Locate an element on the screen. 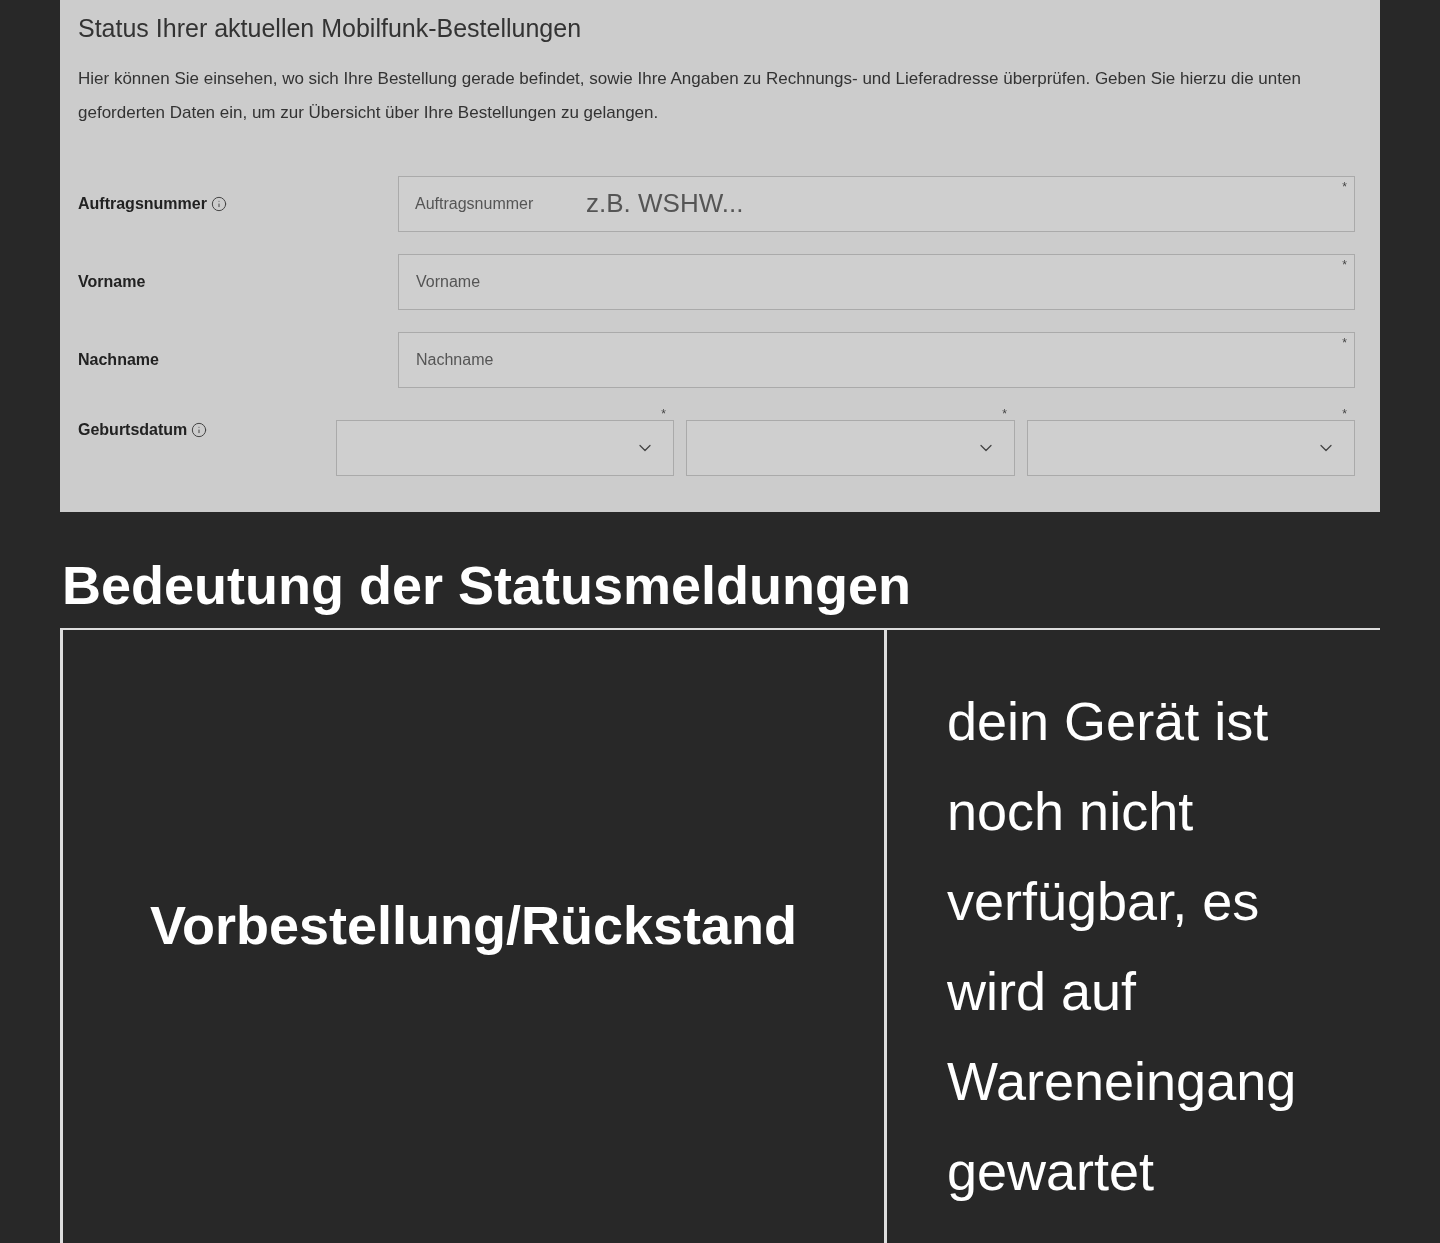 The width and height of the screenshot is (1440, 1243). field-inner-label: Auftragsnummer is located at coordinates (474, 203).